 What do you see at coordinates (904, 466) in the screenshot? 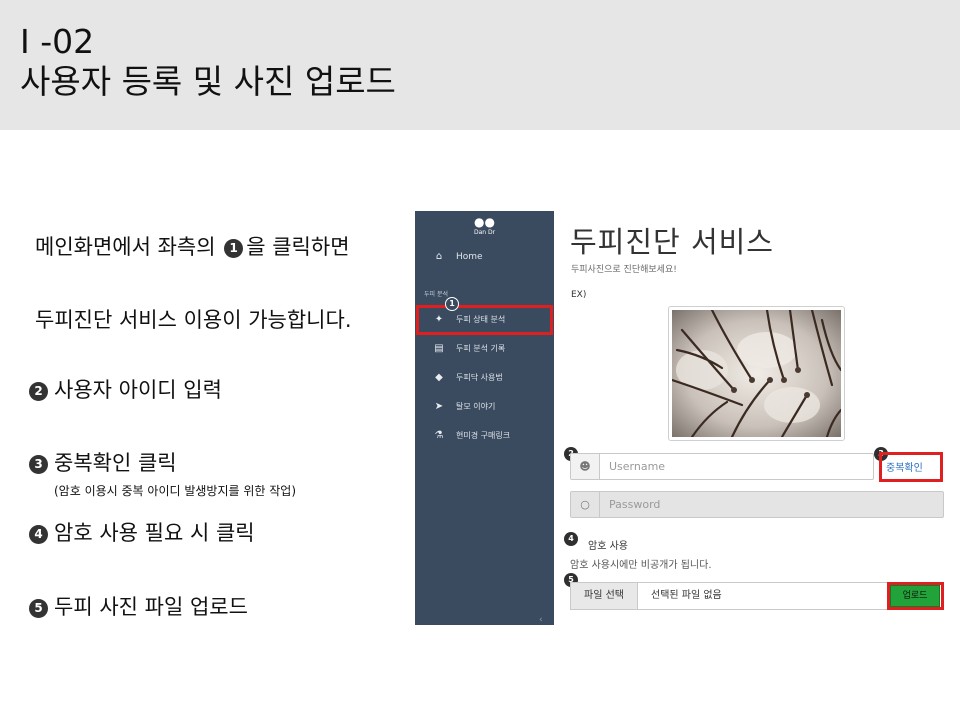
I see `duplicate-check-button: 중복확인` at bounding box center [904, 466].